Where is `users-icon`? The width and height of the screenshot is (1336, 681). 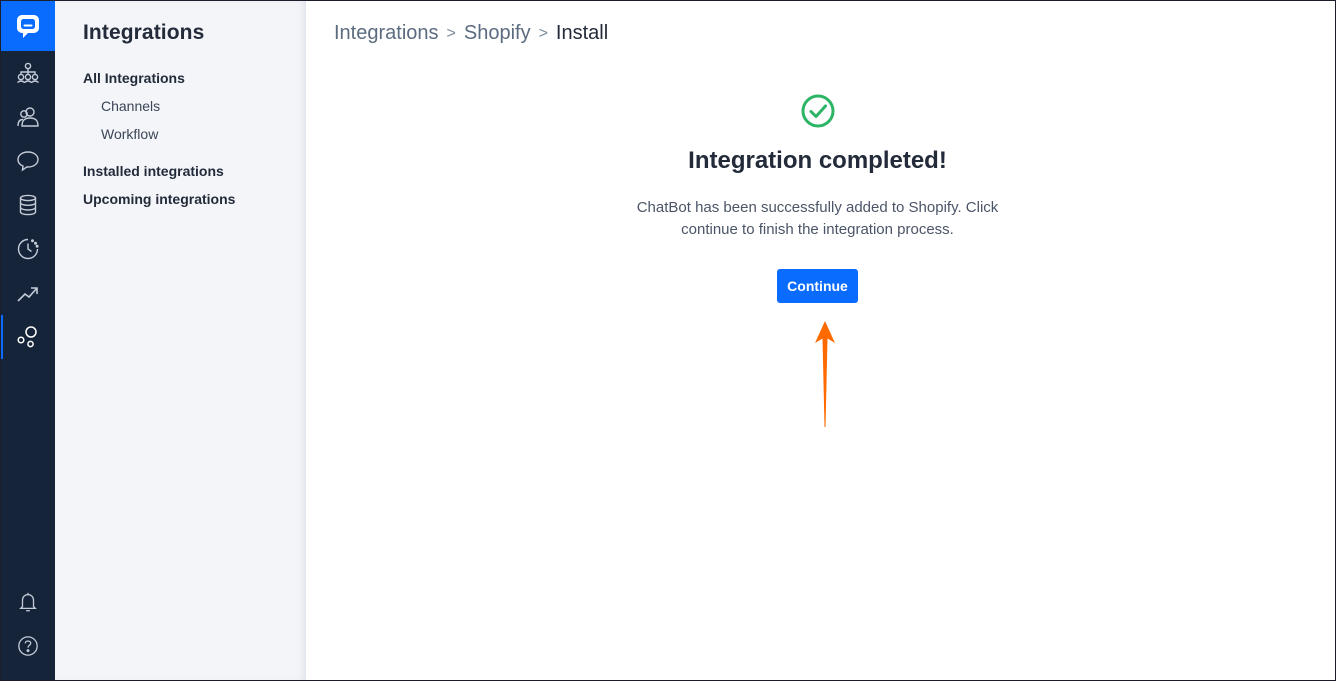 users-icon is located at coordinates (28, 117).